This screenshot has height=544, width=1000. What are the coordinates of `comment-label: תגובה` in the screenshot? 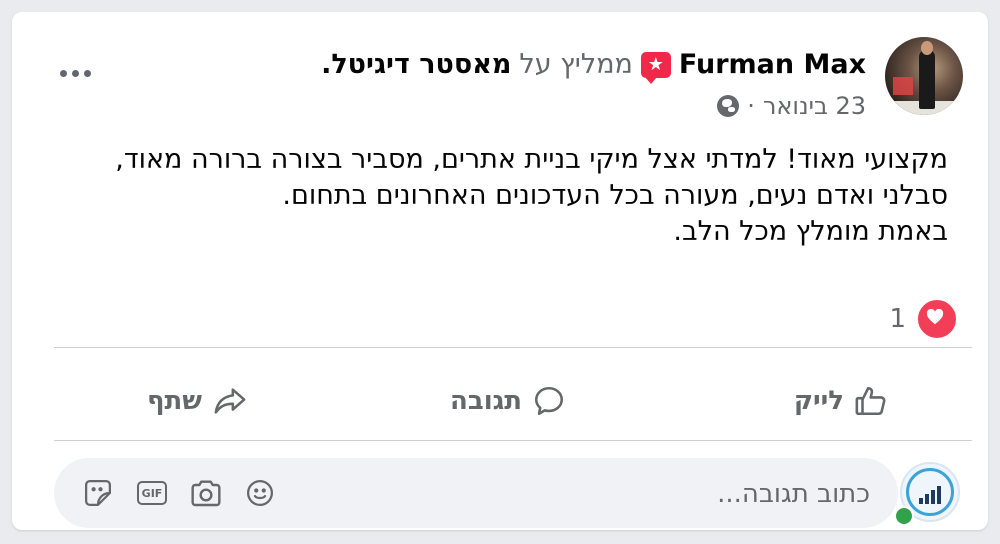 It's located at (485, 401).